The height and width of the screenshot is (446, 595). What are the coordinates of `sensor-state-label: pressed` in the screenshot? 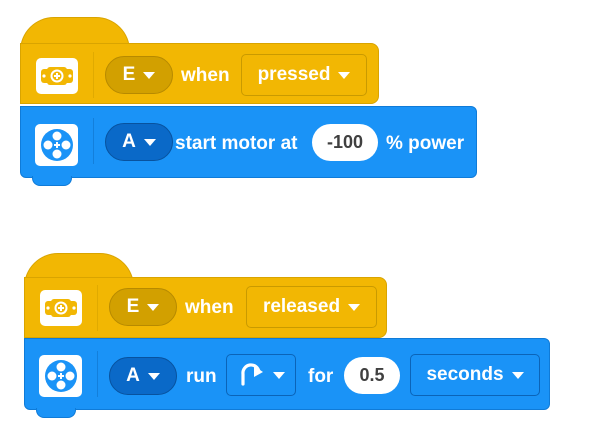 It's located at (294, 74).